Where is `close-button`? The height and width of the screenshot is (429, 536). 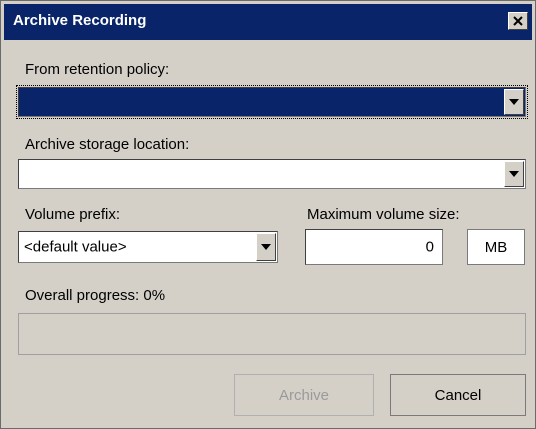 close-button is located at coordinates (518, 21).